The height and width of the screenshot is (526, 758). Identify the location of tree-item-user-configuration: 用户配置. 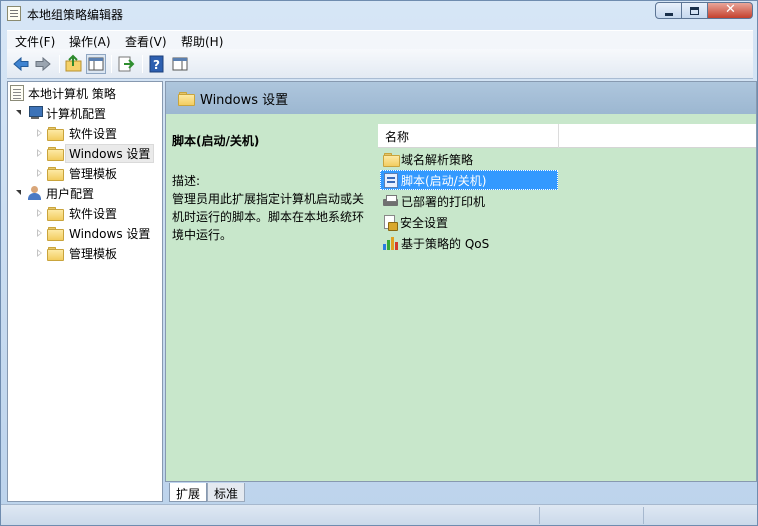
(54, 193).